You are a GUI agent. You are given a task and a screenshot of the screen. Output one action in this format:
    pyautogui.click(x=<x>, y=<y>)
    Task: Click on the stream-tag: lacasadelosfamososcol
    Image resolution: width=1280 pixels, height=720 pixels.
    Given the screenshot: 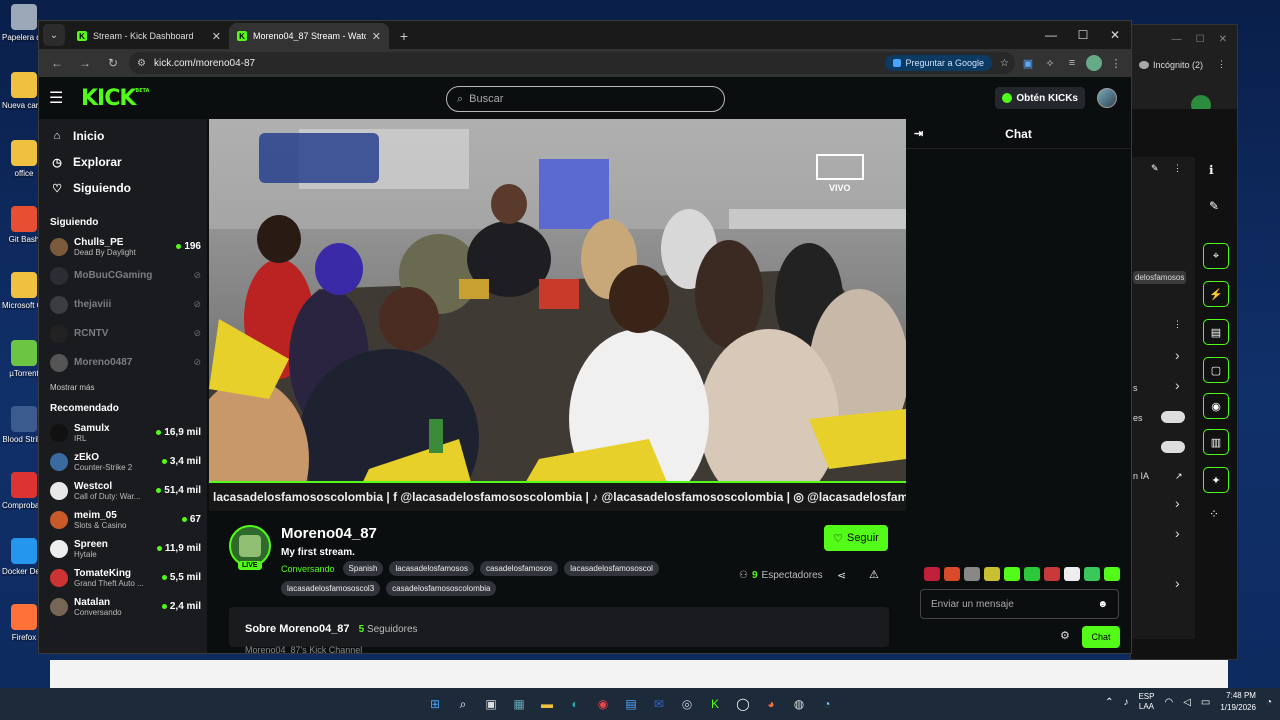 What is the action you would take?
    pyautogui.click(x=611, y=568)
    